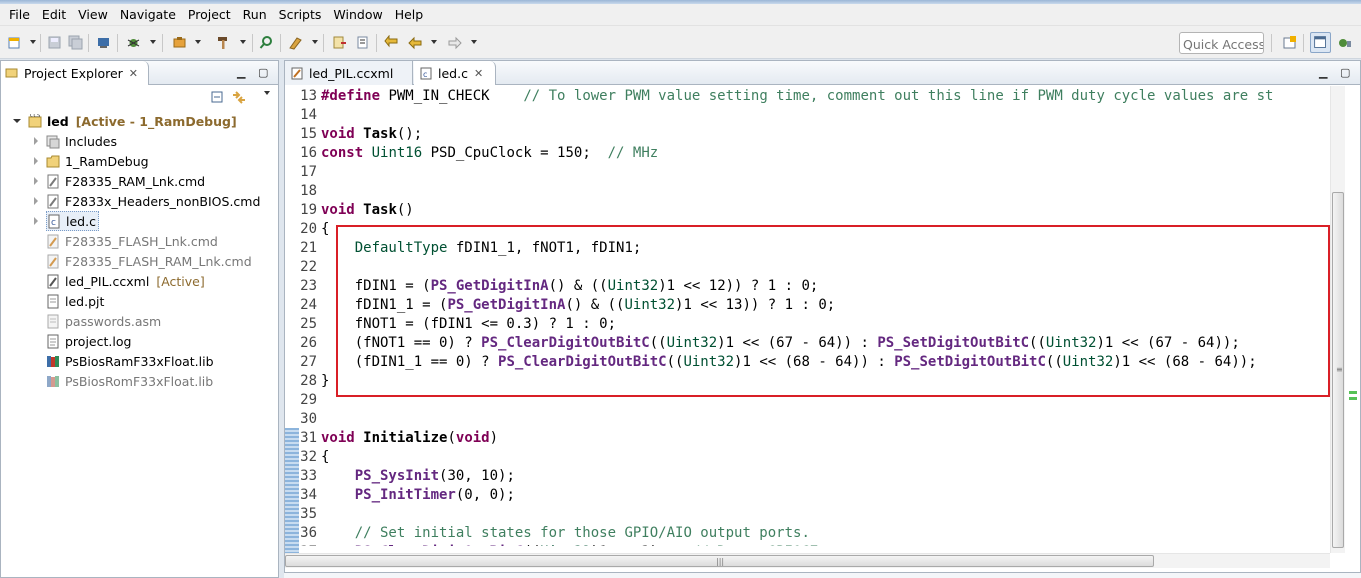  Describe the element at coordinates (477, 476) in the screenshot. I see `code-token: (30, 10);` at that location.